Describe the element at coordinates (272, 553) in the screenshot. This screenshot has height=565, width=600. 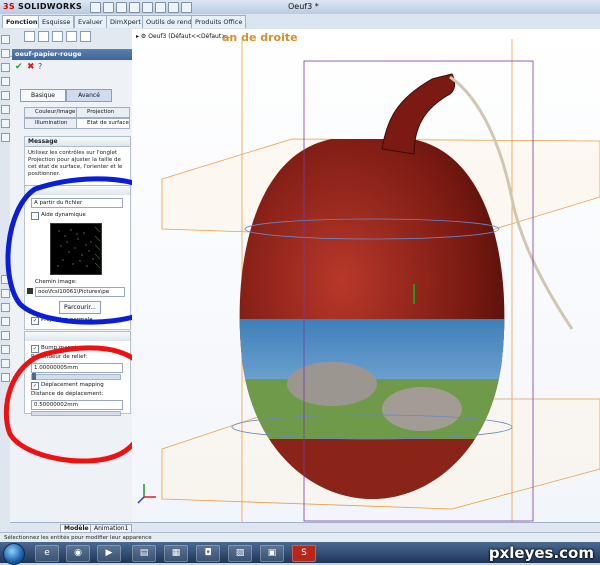
I see `explorer-icon: ▣` at that location.